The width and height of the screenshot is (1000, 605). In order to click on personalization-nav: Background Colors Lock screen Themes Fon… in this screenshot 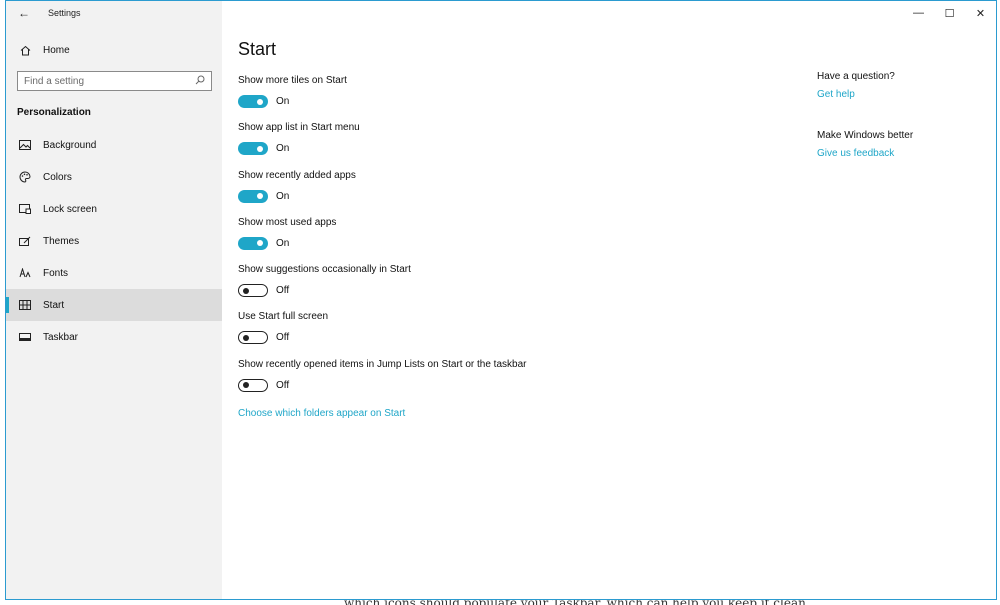, I will do `click(114, 241)`.